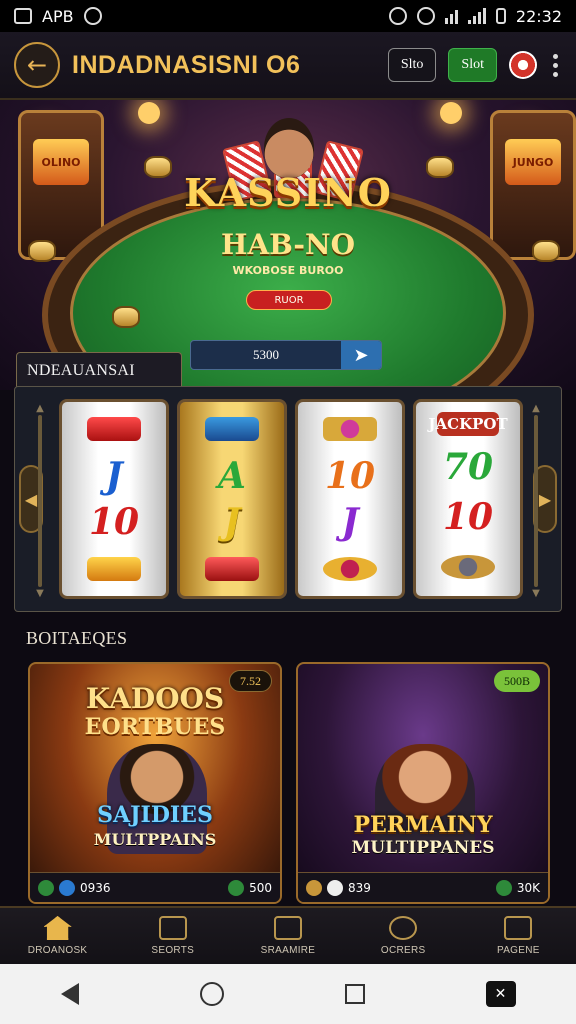 The width and height of the screenshot is (576, 1024). I want to click on gallery-notification-icon, so click(23, 16).